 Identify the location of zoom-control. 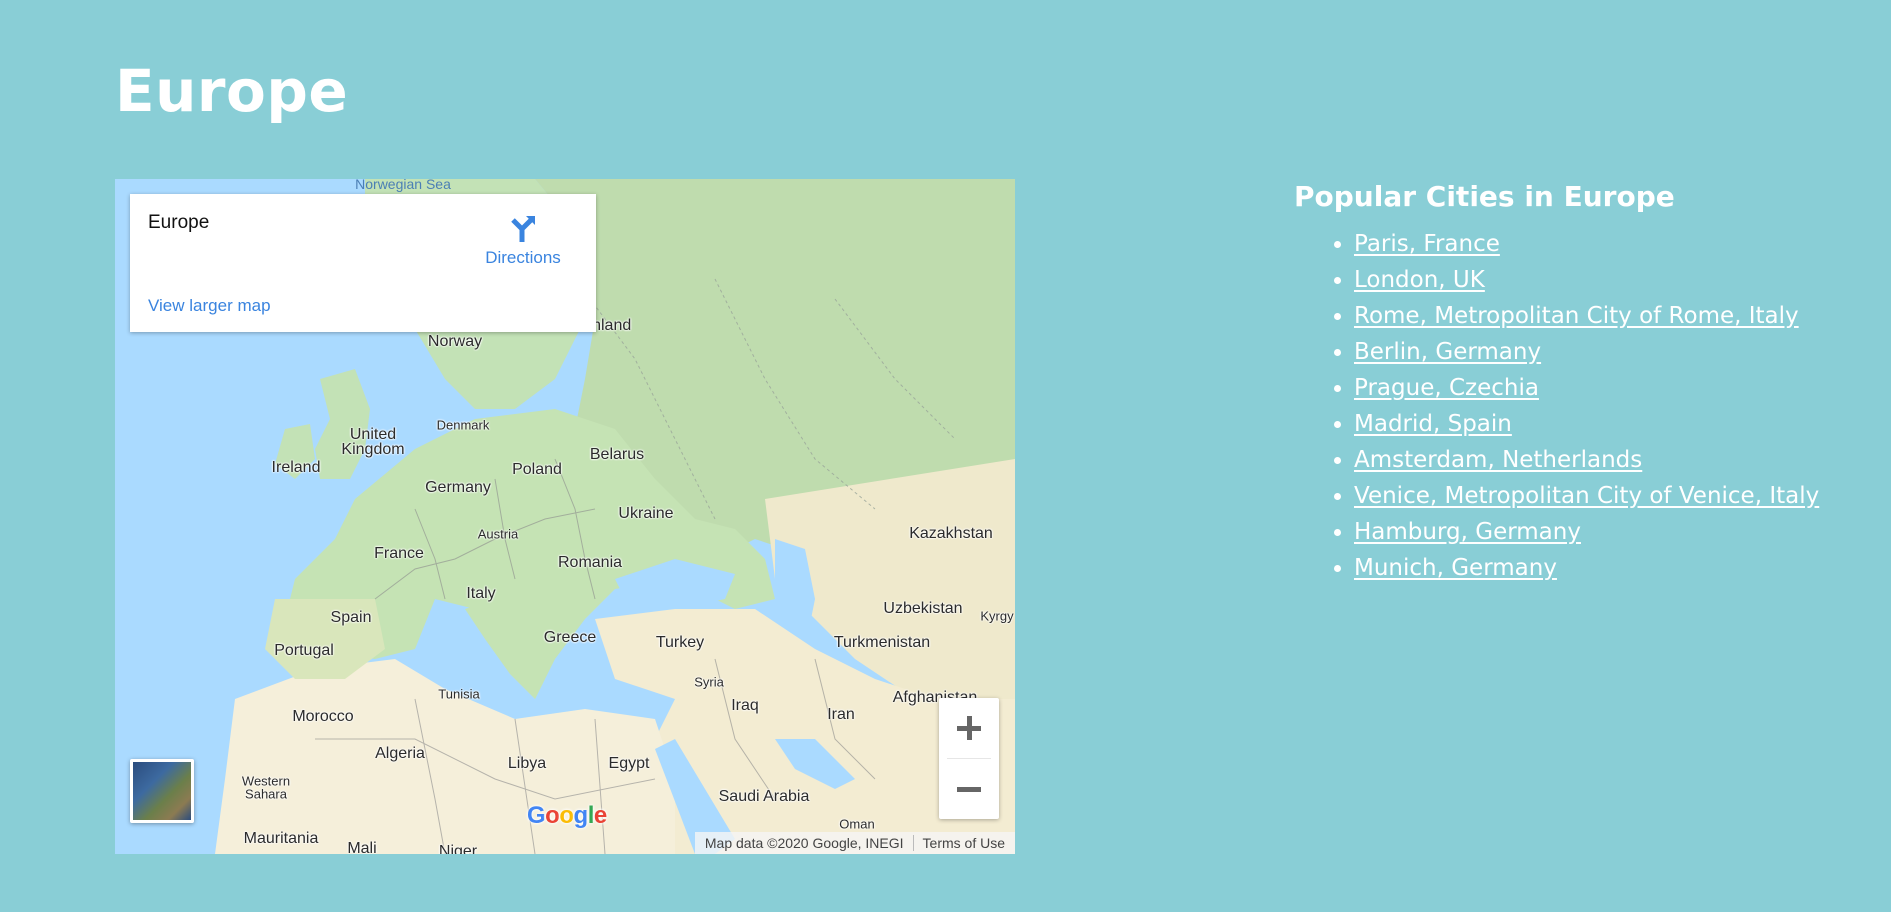
(969, 758).